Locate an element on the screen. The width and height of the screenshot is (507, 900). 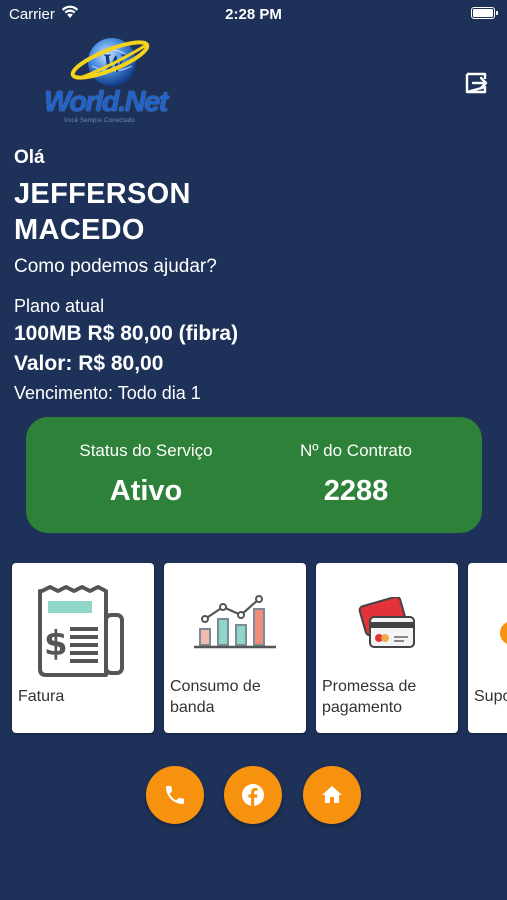
help-prompt: Como podemos ajudar? is located at coordinates (115, 266).